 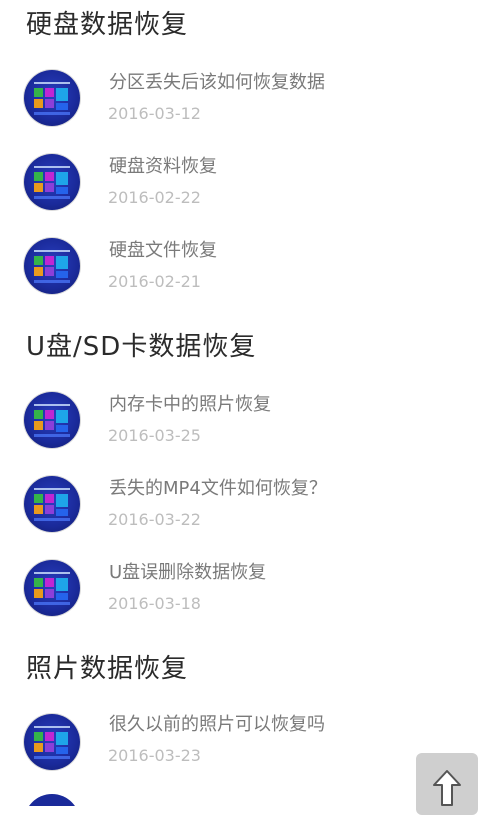 I want to click on article-title: 很久以前的照片可以恢复吗, so click(x=217, y=723).